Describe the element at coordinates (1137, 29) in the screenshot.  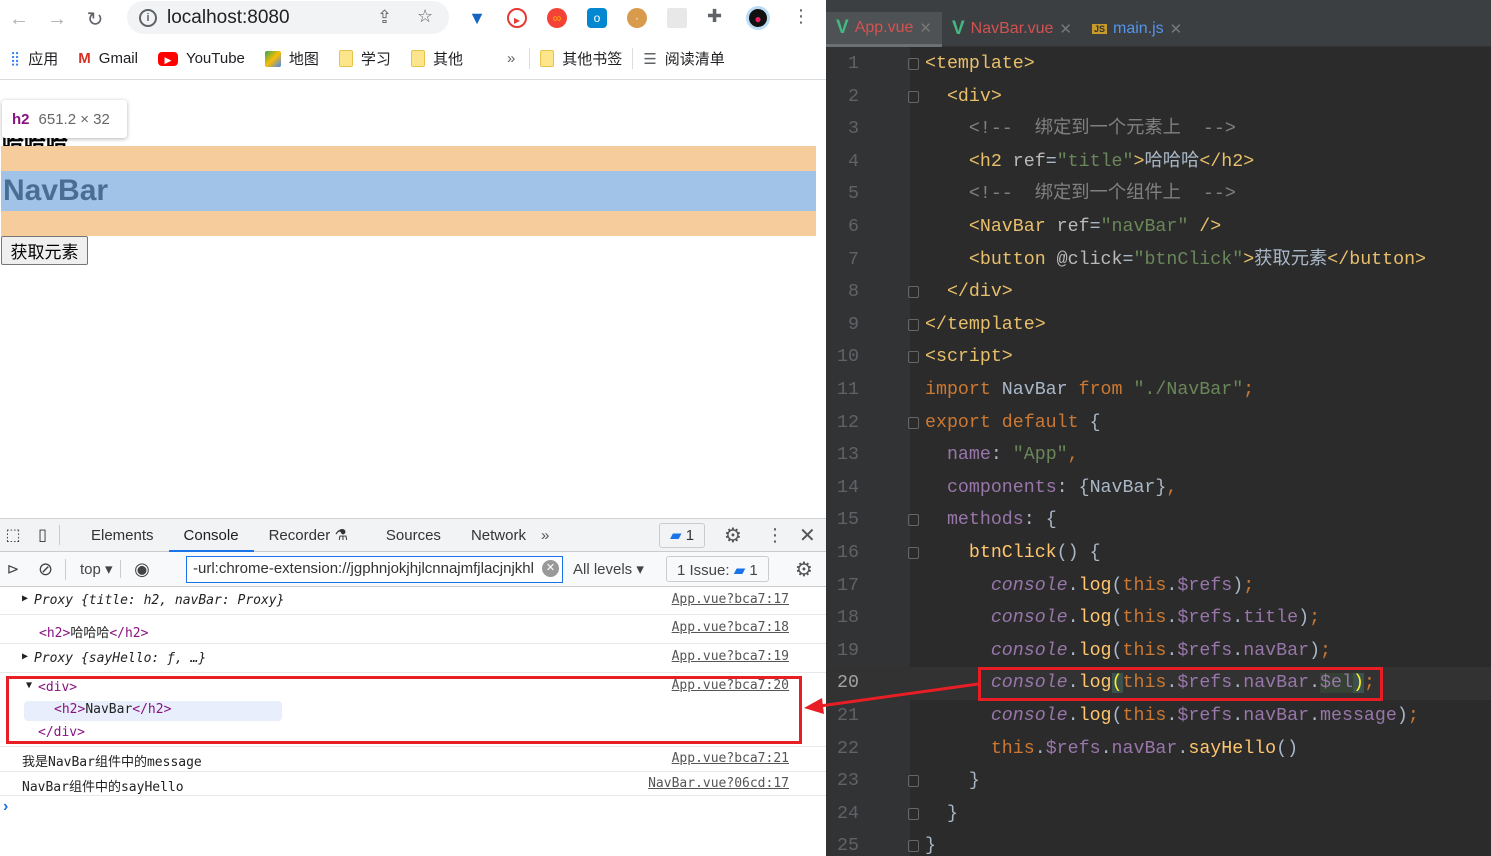
I see `tab-main-js: JS main.js ✕` at that location.